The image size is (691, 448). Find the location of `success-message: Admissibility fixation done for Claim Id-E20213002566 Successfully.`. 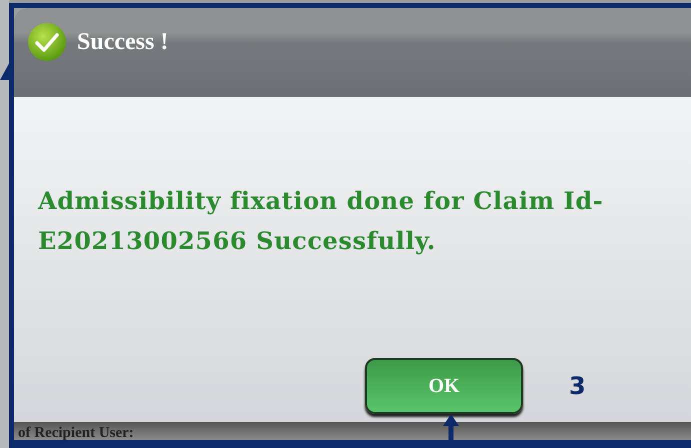

success-message: Admissibility fixation done for Claim Id-E20213002566 Successfully. is located at coordinates (321, 221).